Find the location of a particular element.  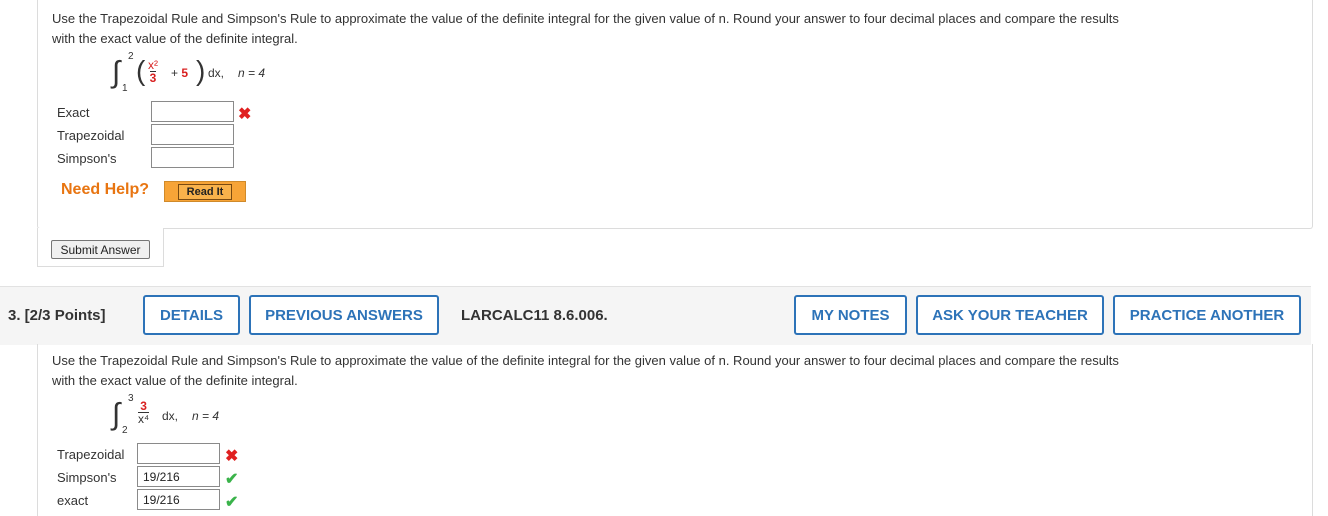

details-button: DETAILS is located at coordinates (191, 315).